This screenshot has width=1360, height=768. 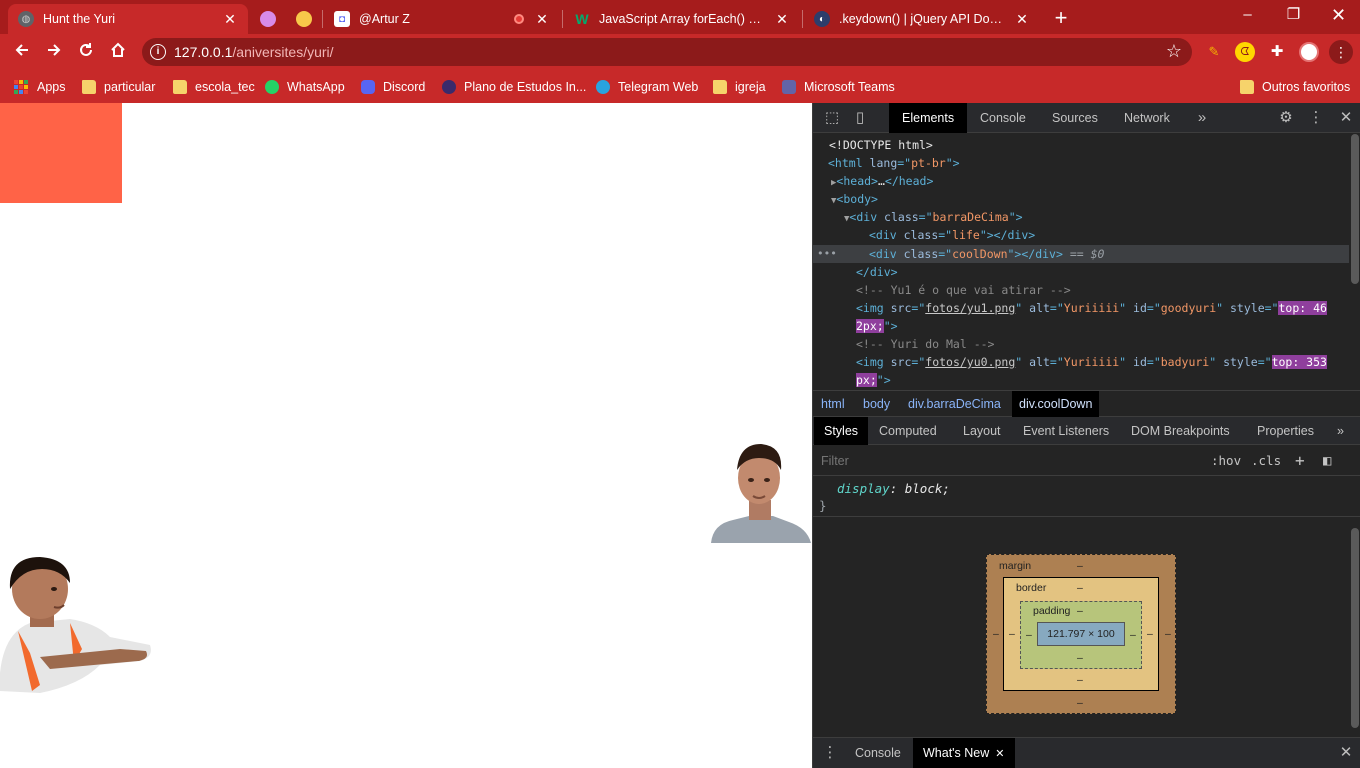 I want to click on minimize-button: –, so click(x=1247, y=15).